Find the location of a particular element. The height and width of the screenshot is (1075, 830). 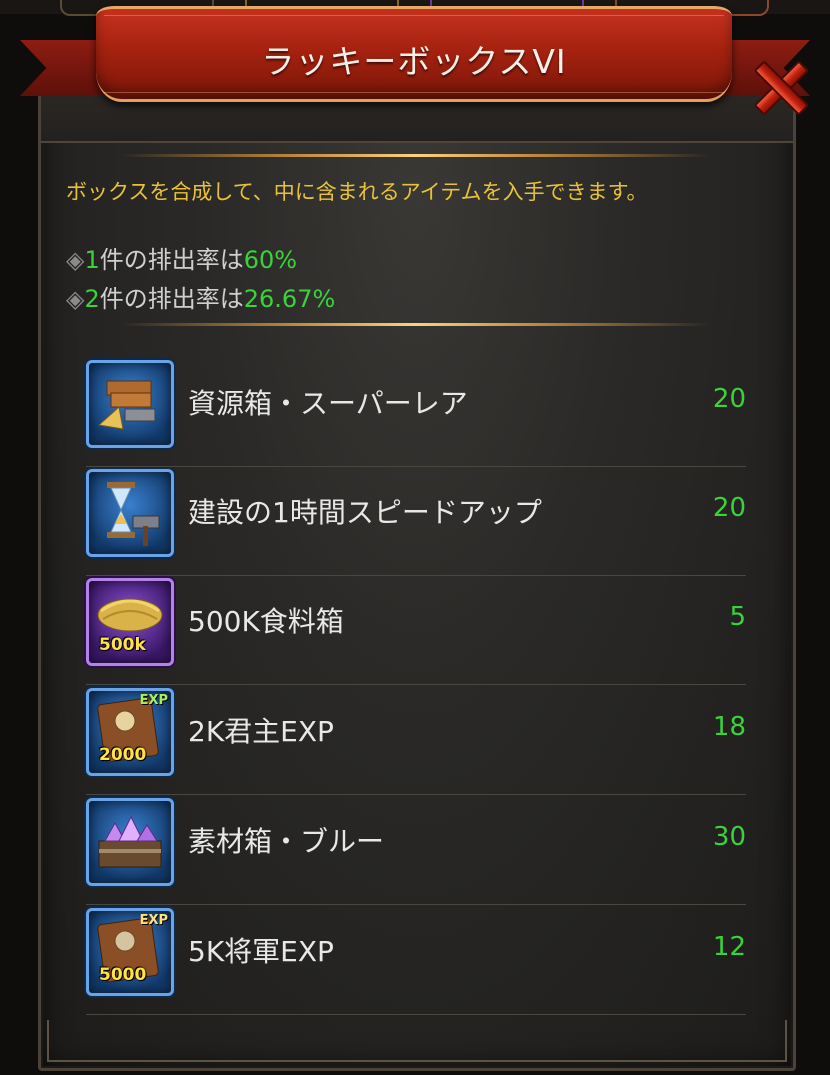

list-item: 資源箱・スーパーレア 20 is located at coordinates (416, 413).